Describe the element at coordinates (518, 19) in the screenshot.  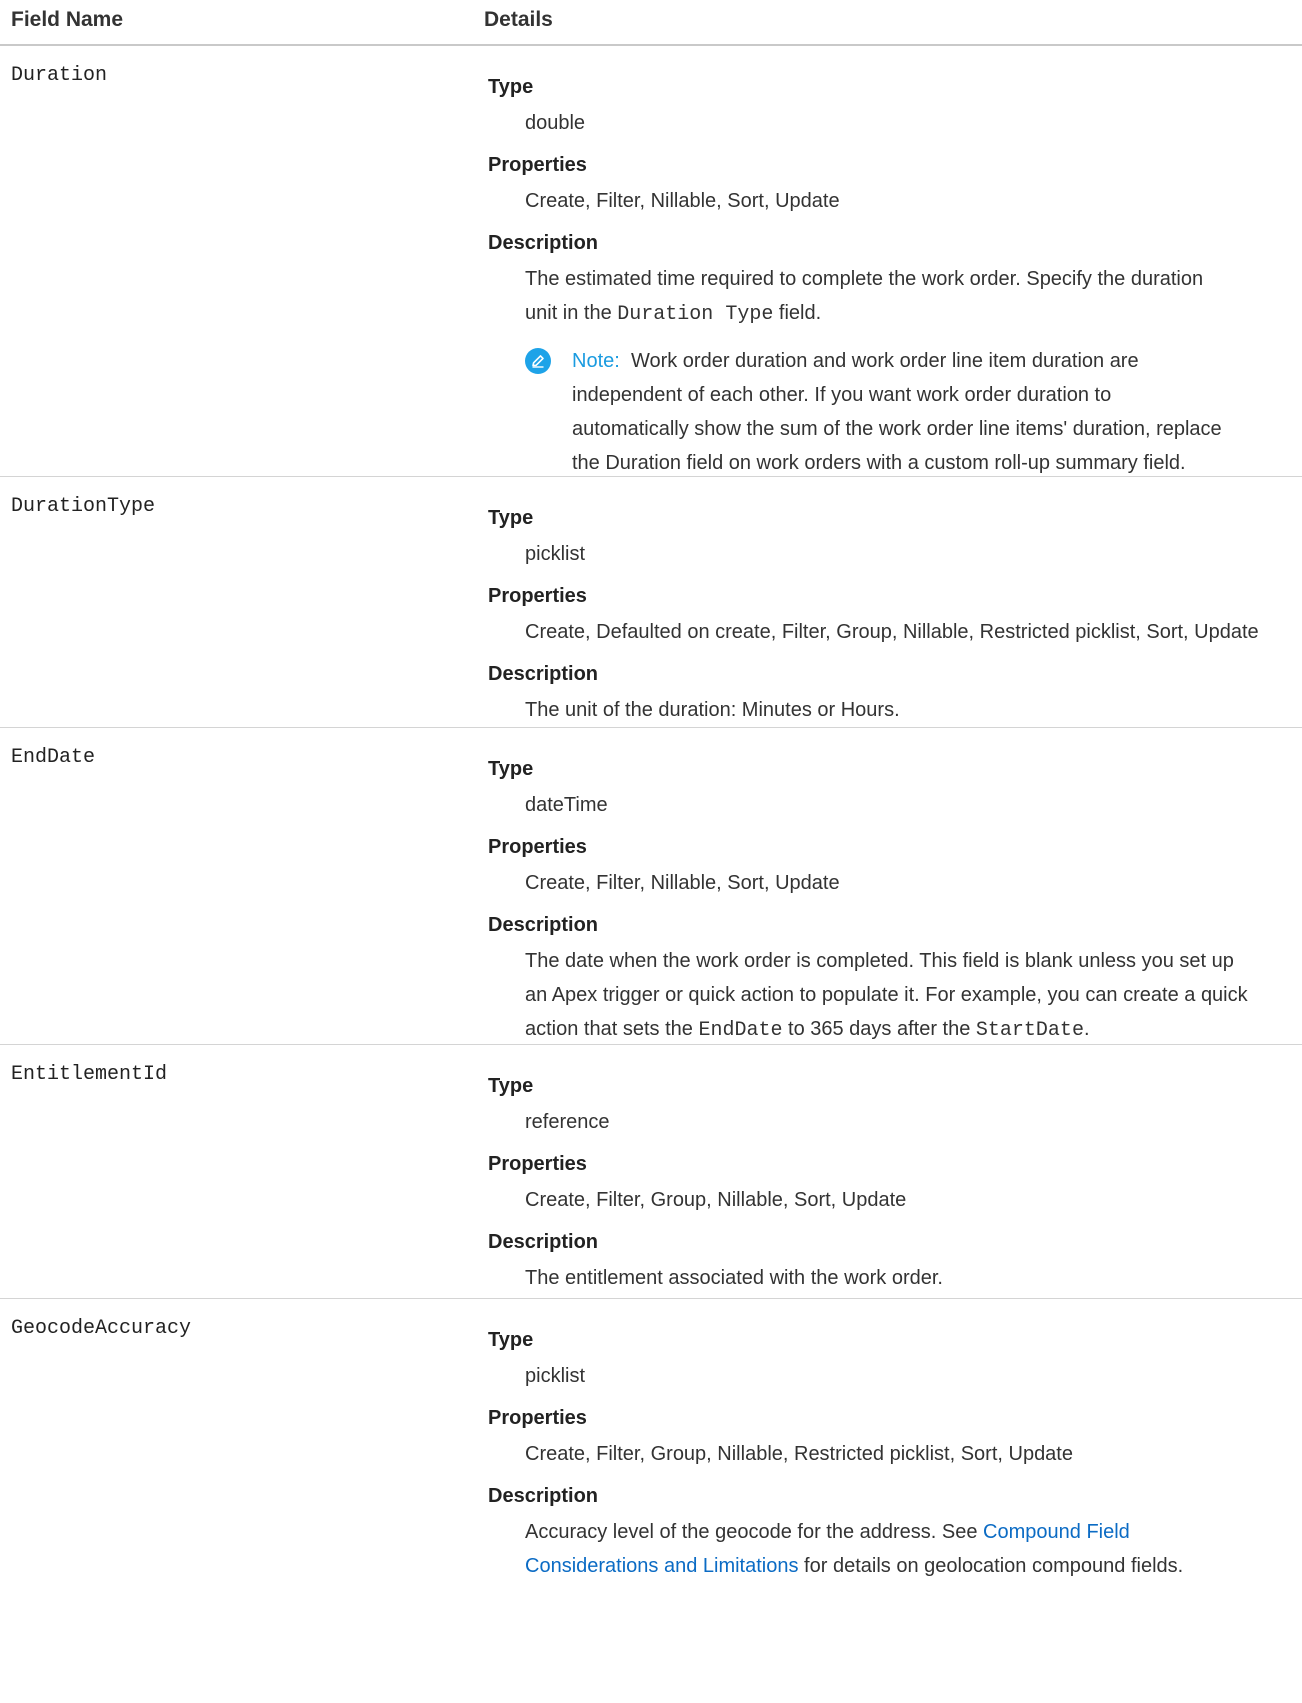
I see `header-details: Details` at that location.